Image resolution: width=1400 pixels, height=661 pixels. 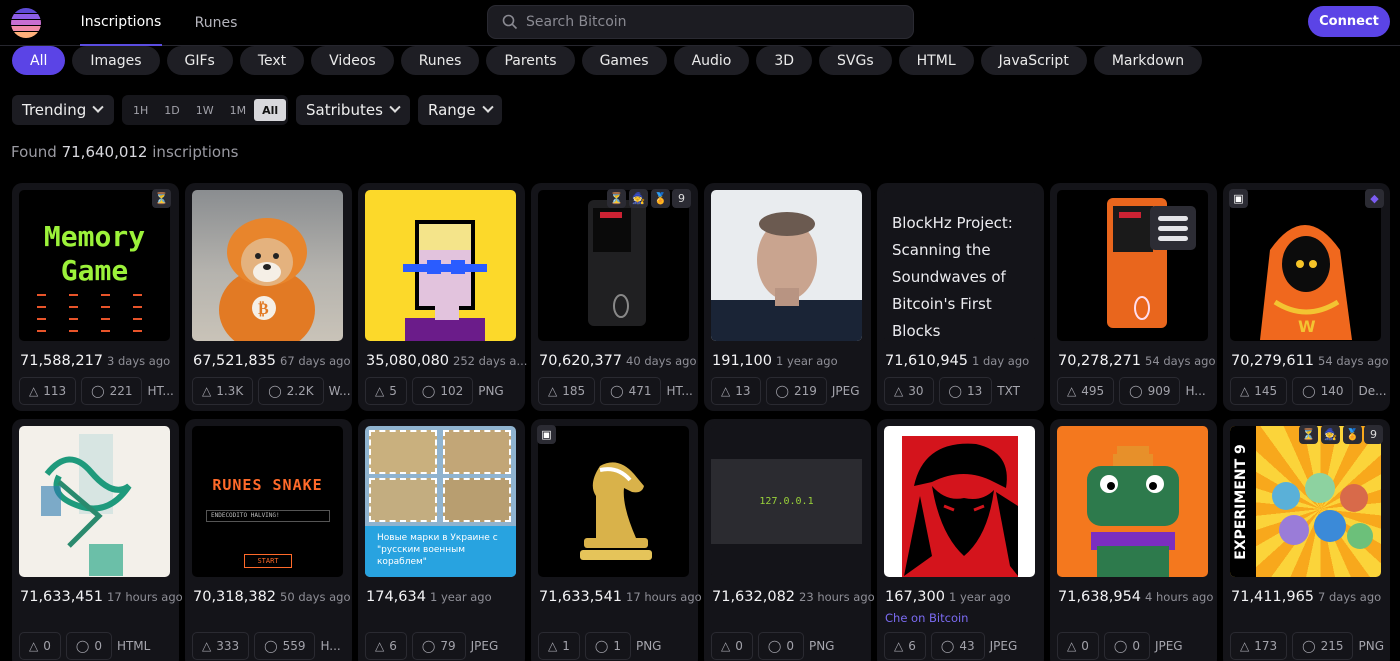 What do you see at coordinates (440, 60) in the screenshot?
I see `filter-runes: Runes` at bounding box center [440, 60].